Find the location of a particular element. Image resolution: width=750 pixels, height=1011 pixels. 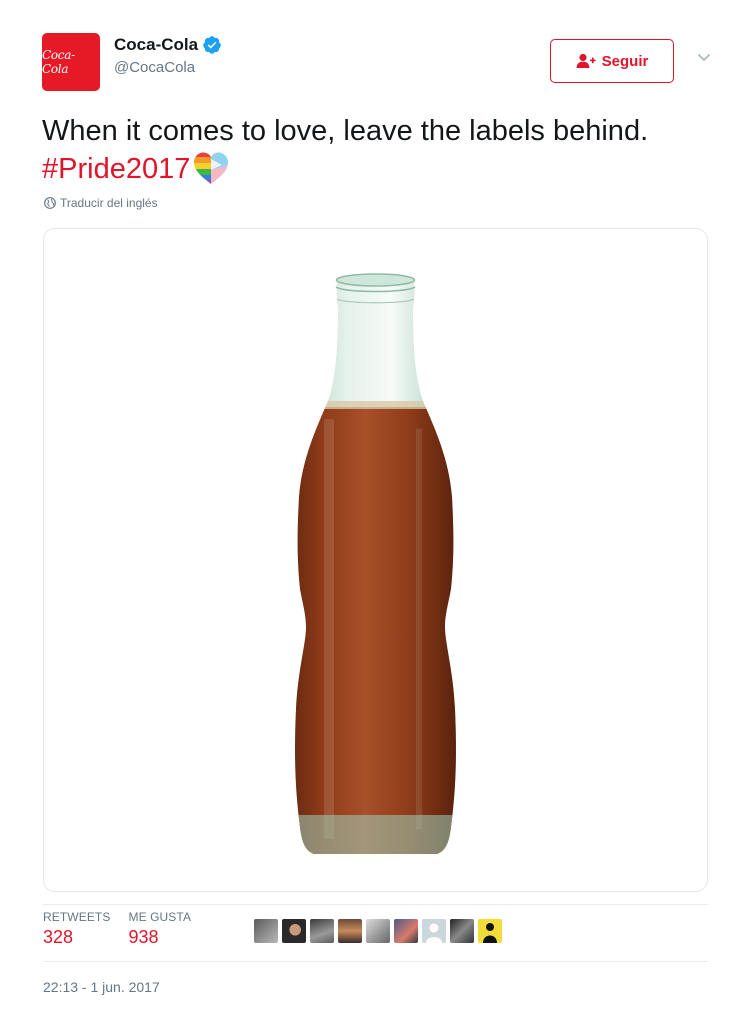

divider-top is located at coordinates (375, 904).